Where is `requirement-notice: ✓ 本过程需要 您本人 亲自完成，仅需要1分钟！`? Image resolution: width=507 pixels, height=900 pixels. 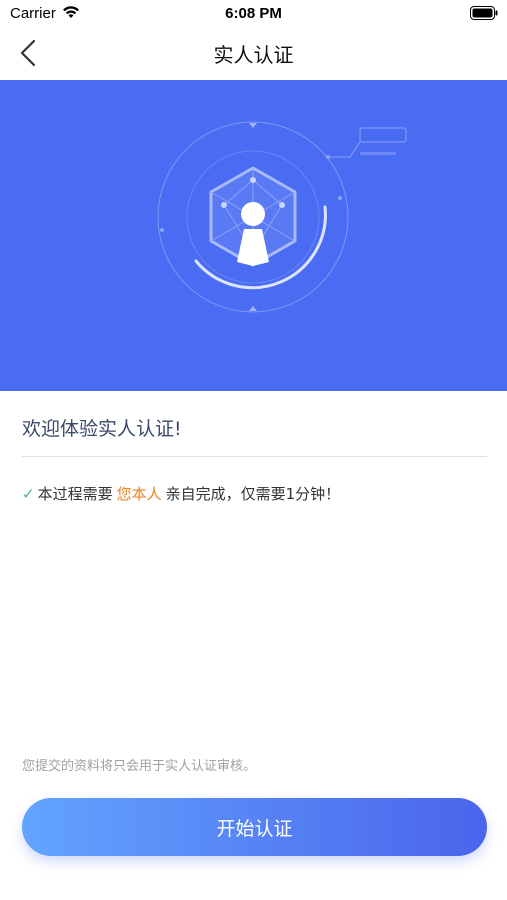
requirement-notice: ✓ 本过程需要 您本人 亲自完成，仅需要1分钟！ is located at coordinates (181, 493).